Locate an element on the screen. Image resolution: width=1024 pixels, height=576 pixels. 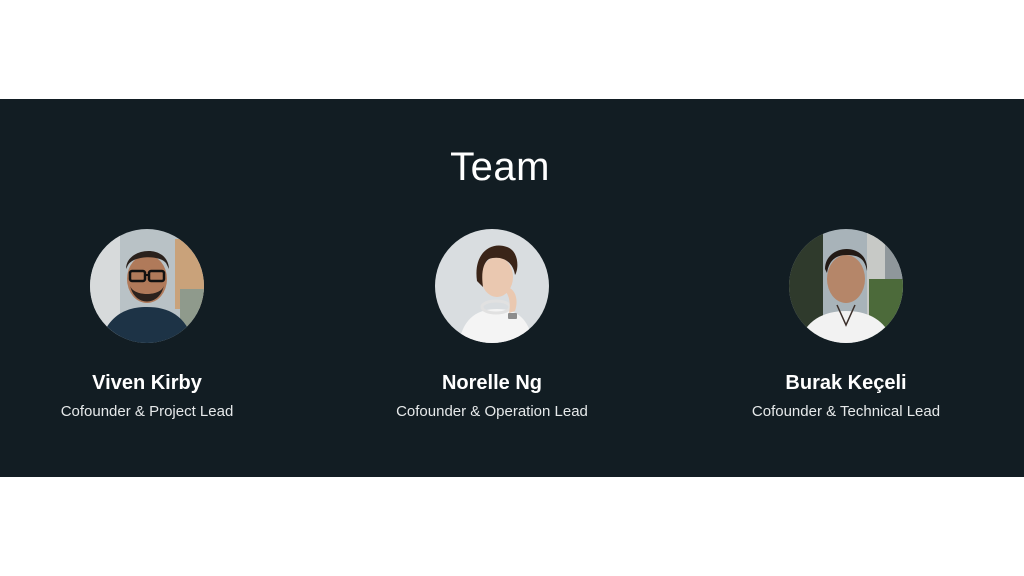
member-role: Cofounder & Project Lead is located at coordinates (147, 411).